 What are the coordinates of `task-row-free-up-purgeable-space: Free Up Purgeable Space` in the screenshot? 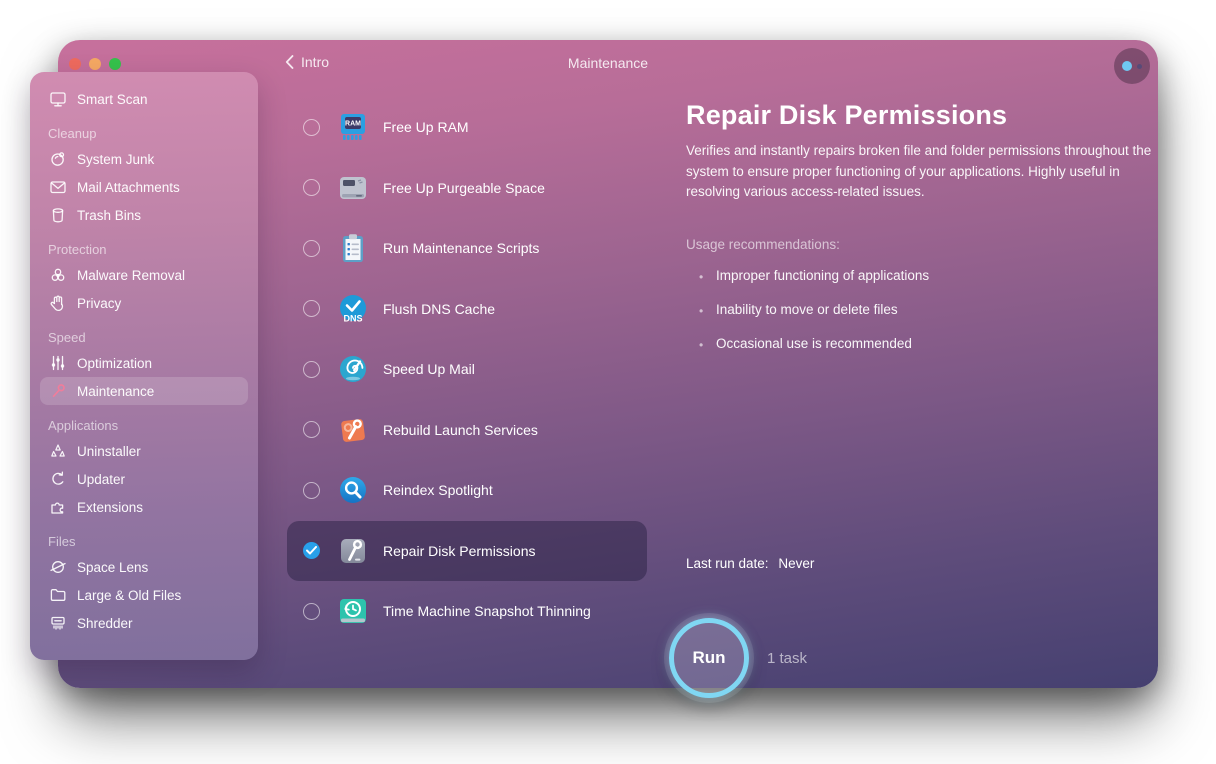 It's located at (467, 188).